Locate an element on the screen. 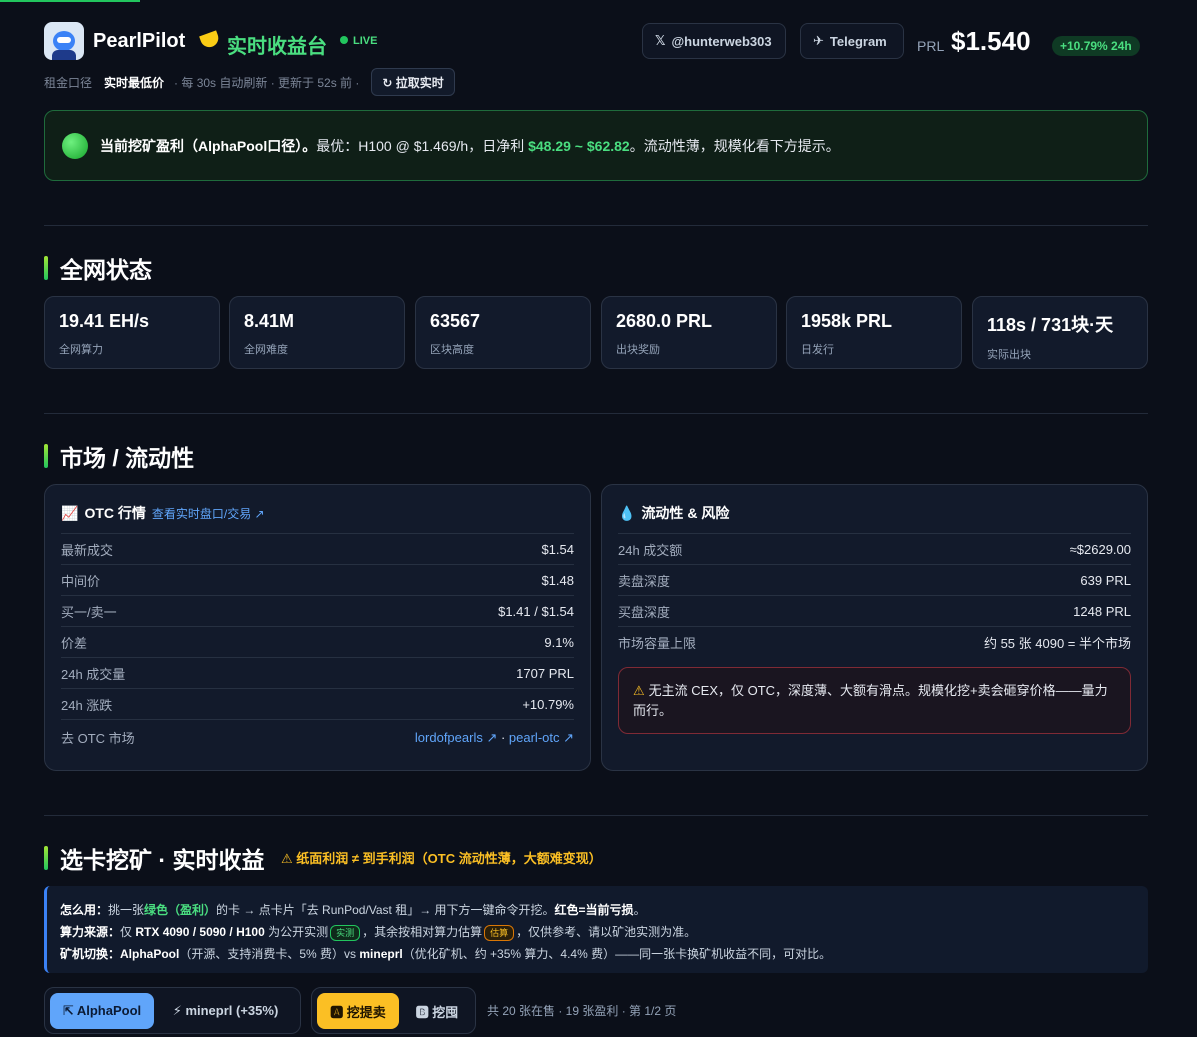 This screenshot has width=1197, height=1037. brand-name: PearlPilot is located at coordinates (139, 41).